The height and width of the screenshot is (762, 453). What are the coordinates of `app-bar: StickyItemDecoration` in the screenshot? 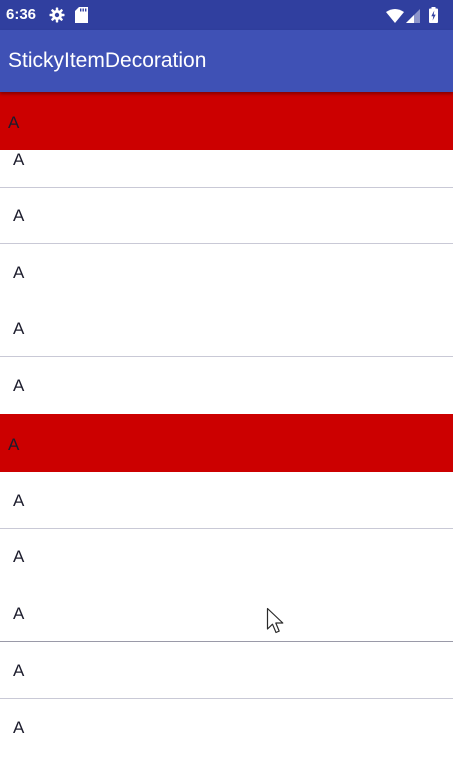 It's located at (226, 61).